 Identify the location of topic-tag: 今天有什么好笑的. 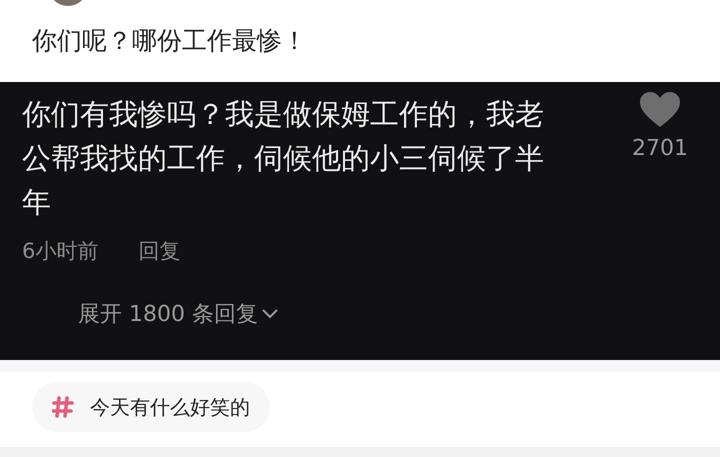
(151, 407).